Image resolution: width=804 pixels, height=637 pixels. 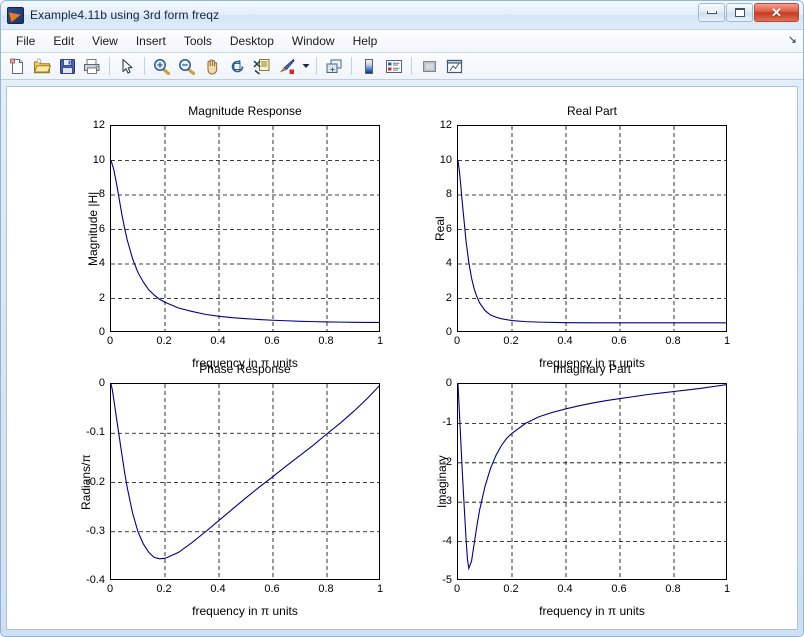 I want to click on colorbar-button, so click(x=369, y=66).